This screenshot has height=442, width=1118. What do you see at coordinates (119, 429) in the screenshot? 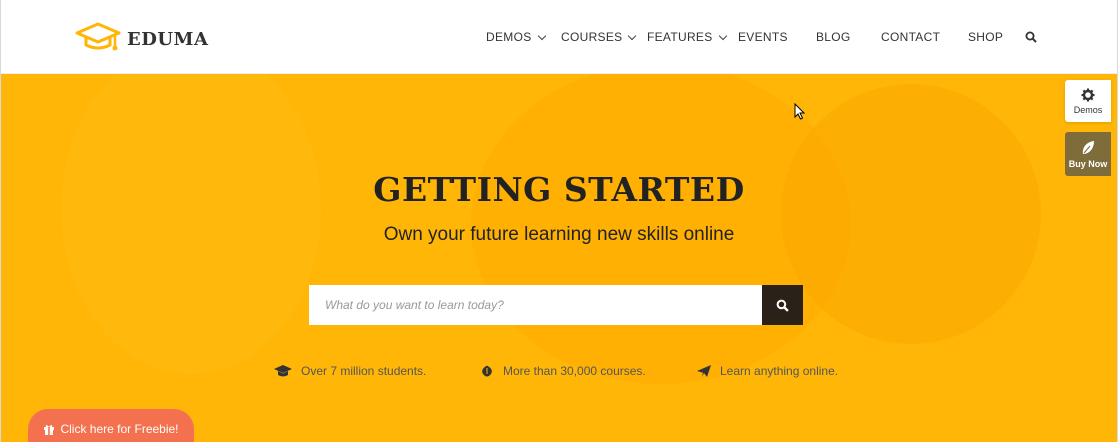
I see `freebie-label: Click here for Freebie!` at bounding box center [119, 429].